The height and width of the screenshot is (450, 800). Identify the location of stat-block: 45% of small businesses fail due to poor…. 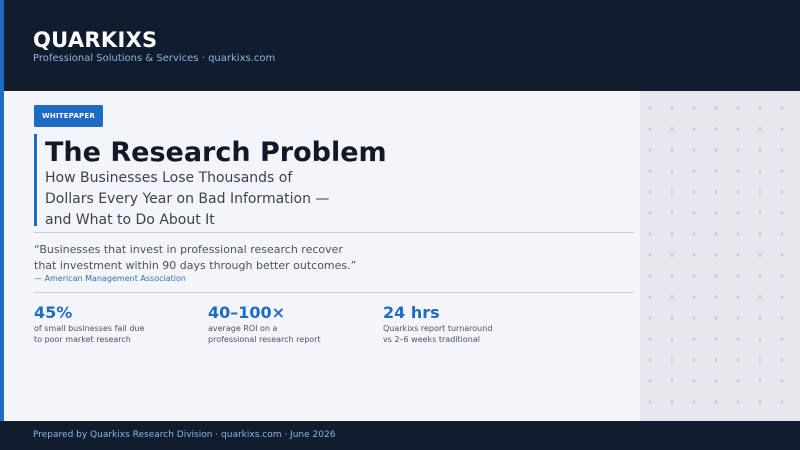
(114, 324).